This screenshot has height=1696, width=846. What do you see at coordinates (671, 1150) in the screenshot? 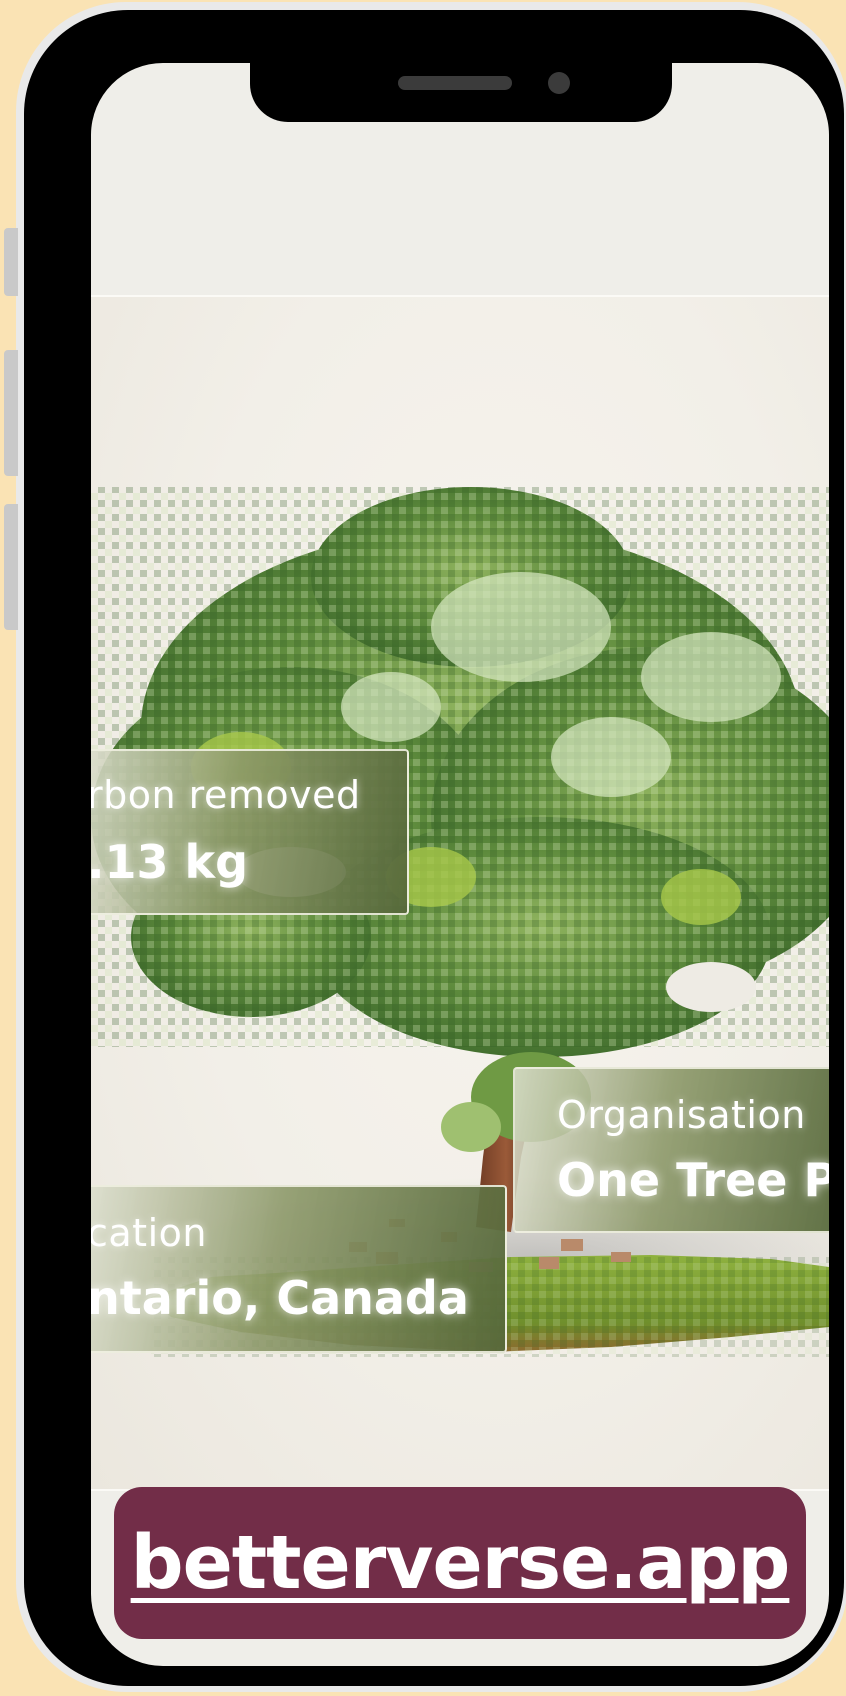
I see `organisation-card: Organisation One Tree Pl` at bounding box center [671, 1150].